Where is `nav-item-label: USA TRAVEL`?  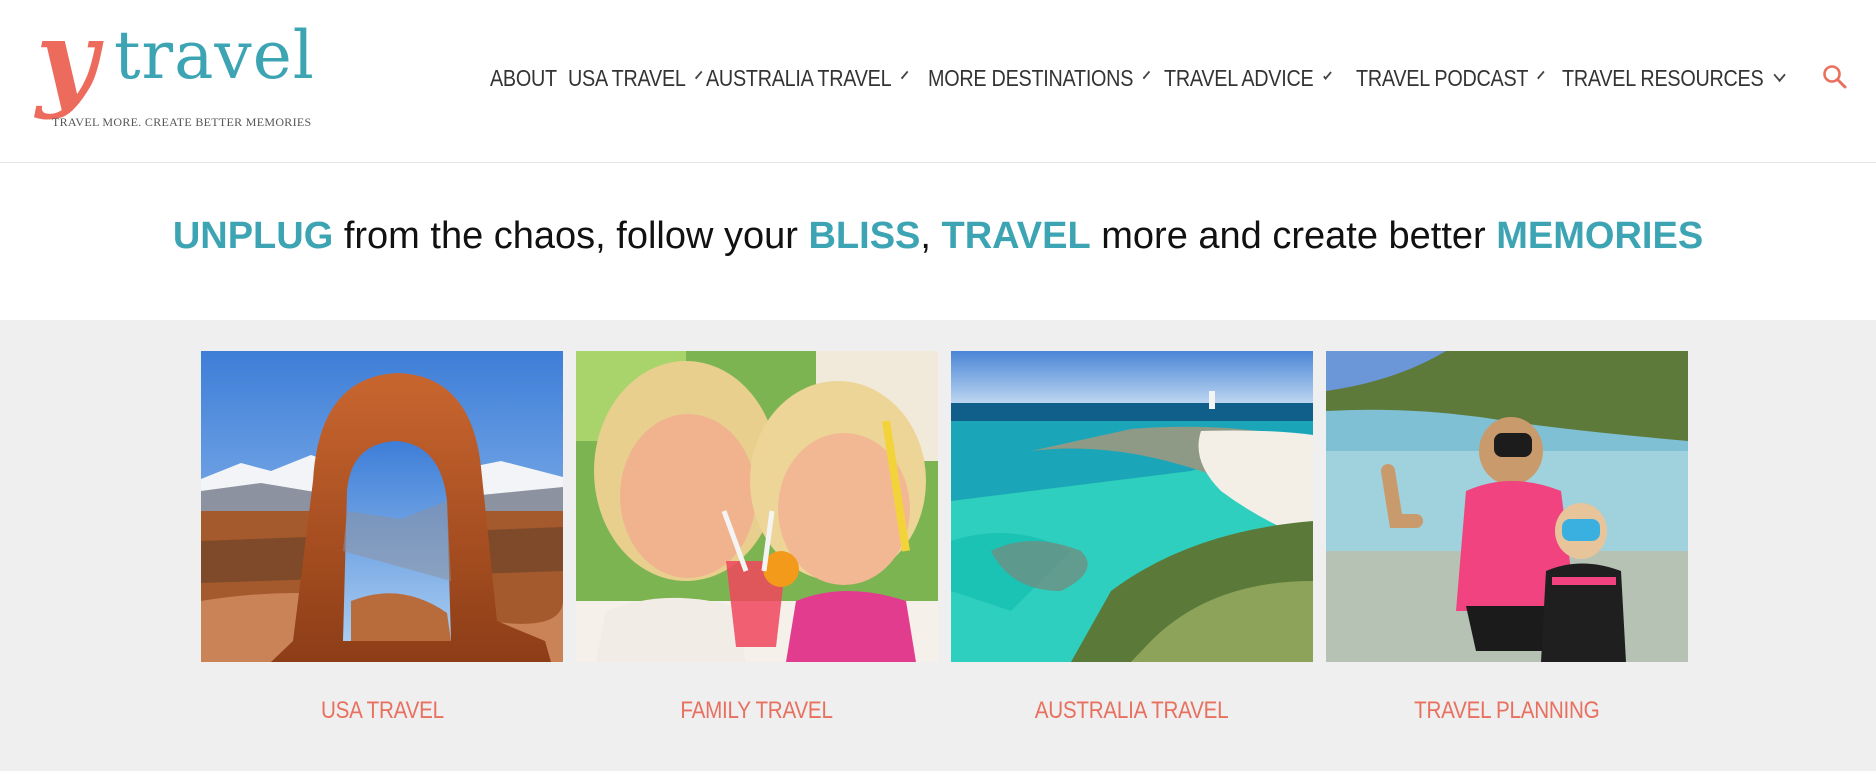 nav-item-label: USA TRAVEL is located at coordinates (627, 77).